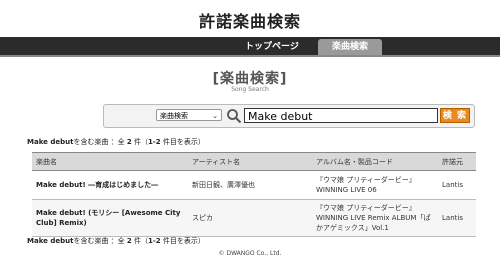 This screenshot has height=262, width=500. Describe the element at coordinates (110, 185) in the screenshot. I see `song-title: Make debut! ―育成はじめました―` at that location.